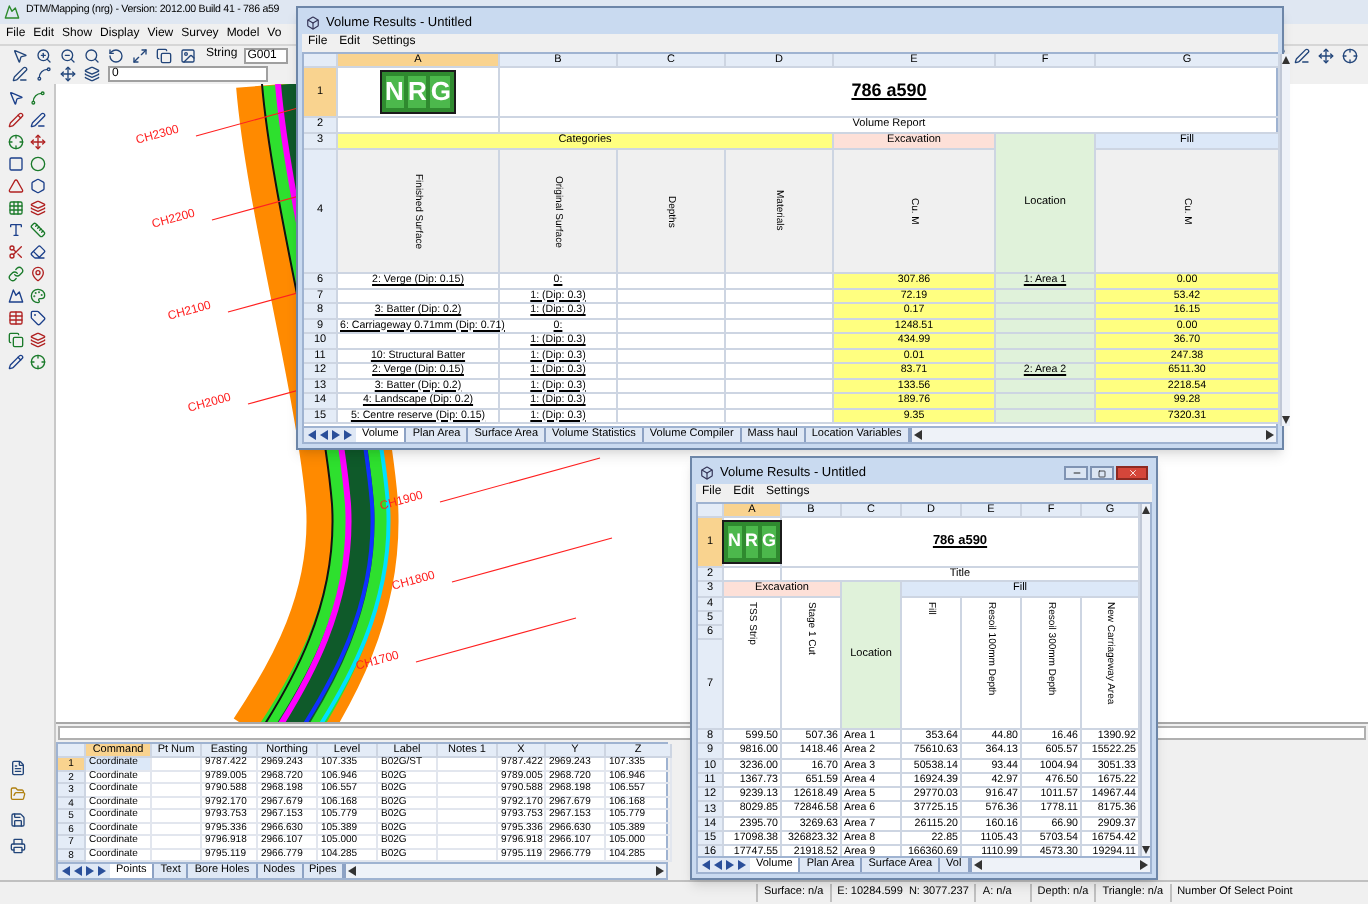 This screenshot has width=1368, height=904. Describe the element at coordinates (38, 186) in the screenshot. I see `hexagon-icon` at that location.